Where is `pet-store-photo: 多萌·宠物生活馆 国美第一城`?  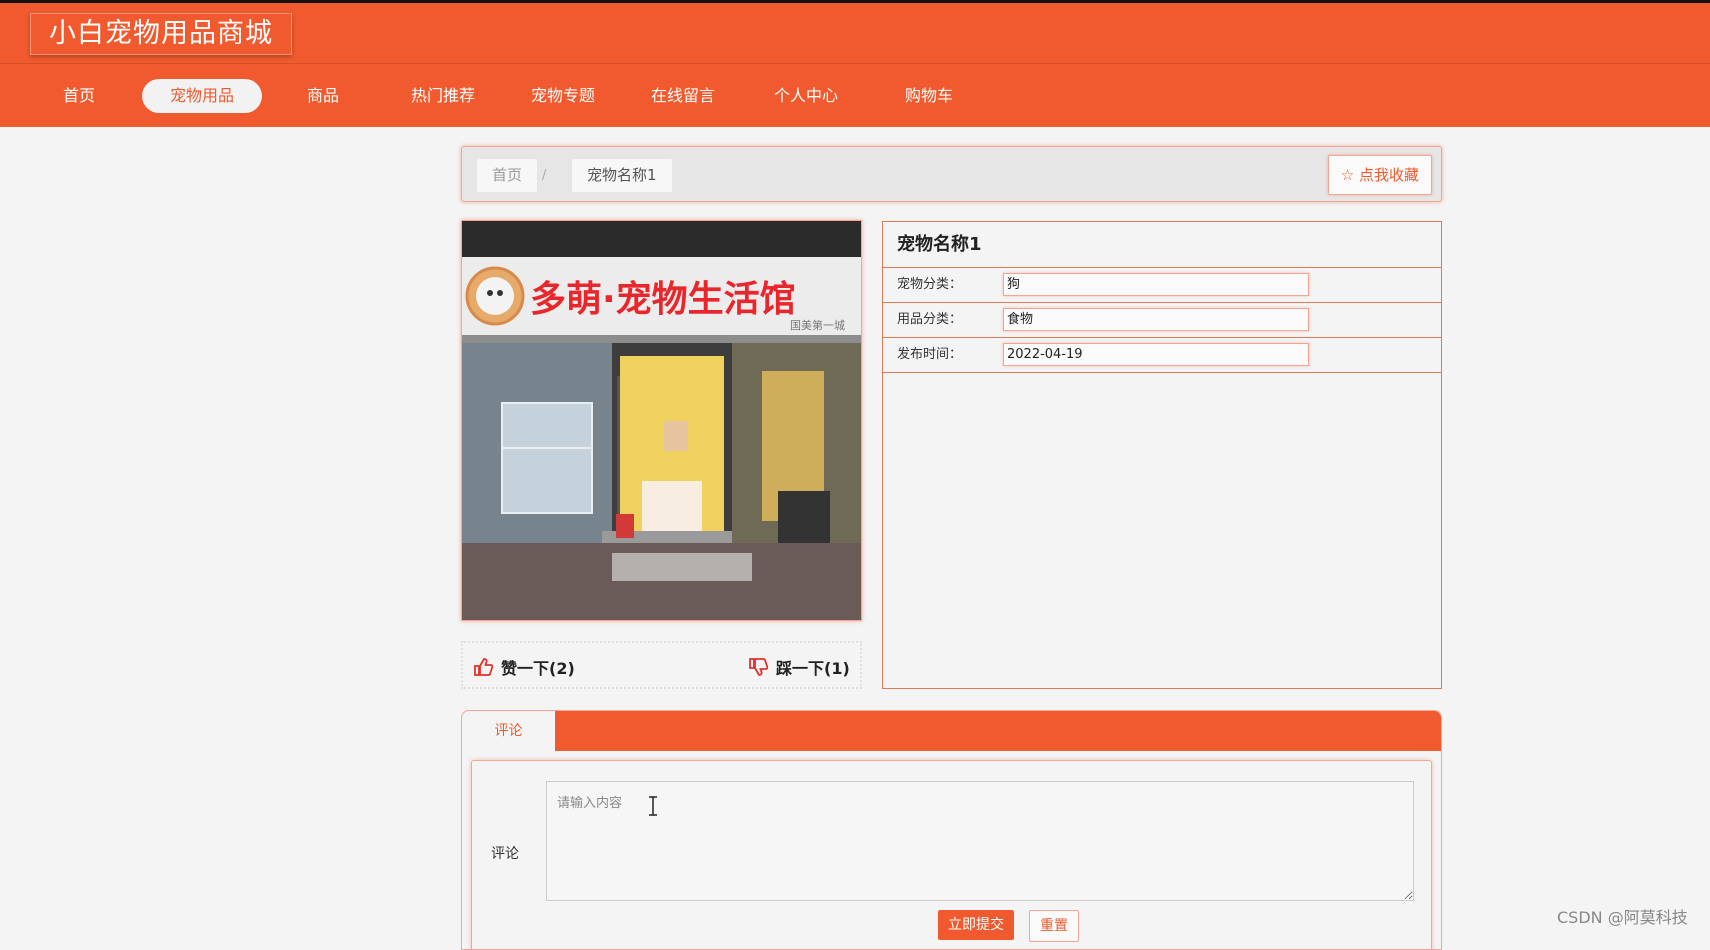
pet-store-photo: 多萌·宠物生活馆 国美第一城 is located at coordinates (661, 420).